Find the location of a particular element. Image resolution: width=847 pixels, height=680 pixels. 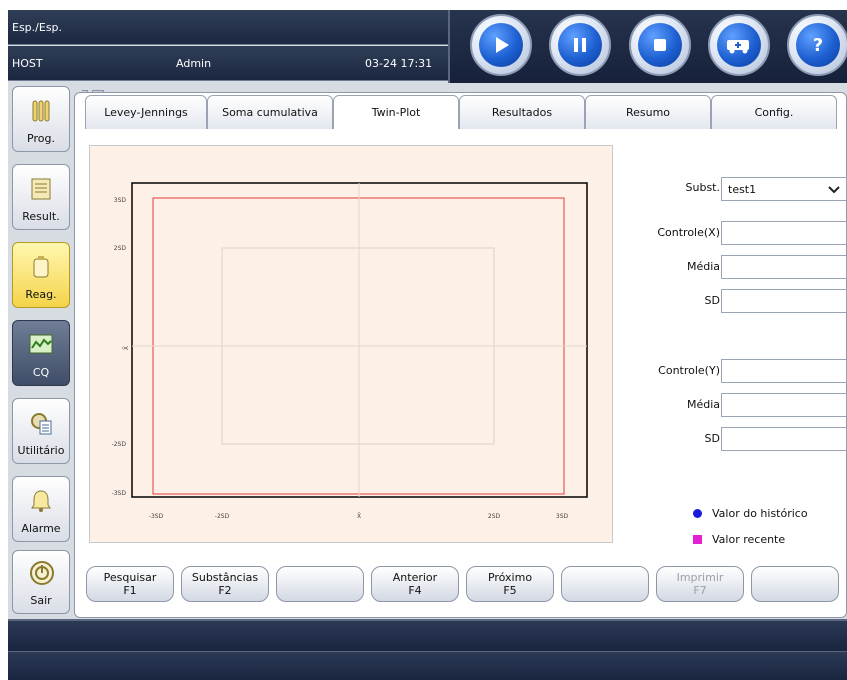

status-bar is located at coordinates (427, 635).